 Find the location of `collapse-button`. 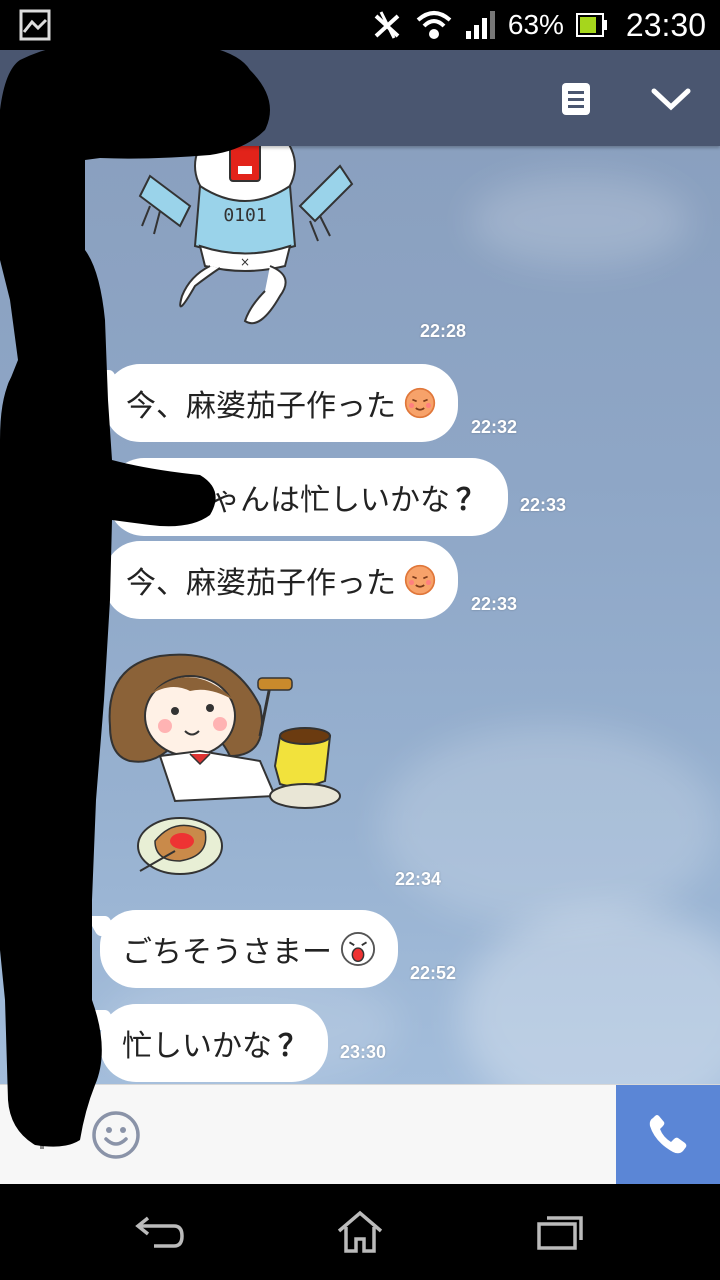

collapse-button is located at coordinates (671, 99).